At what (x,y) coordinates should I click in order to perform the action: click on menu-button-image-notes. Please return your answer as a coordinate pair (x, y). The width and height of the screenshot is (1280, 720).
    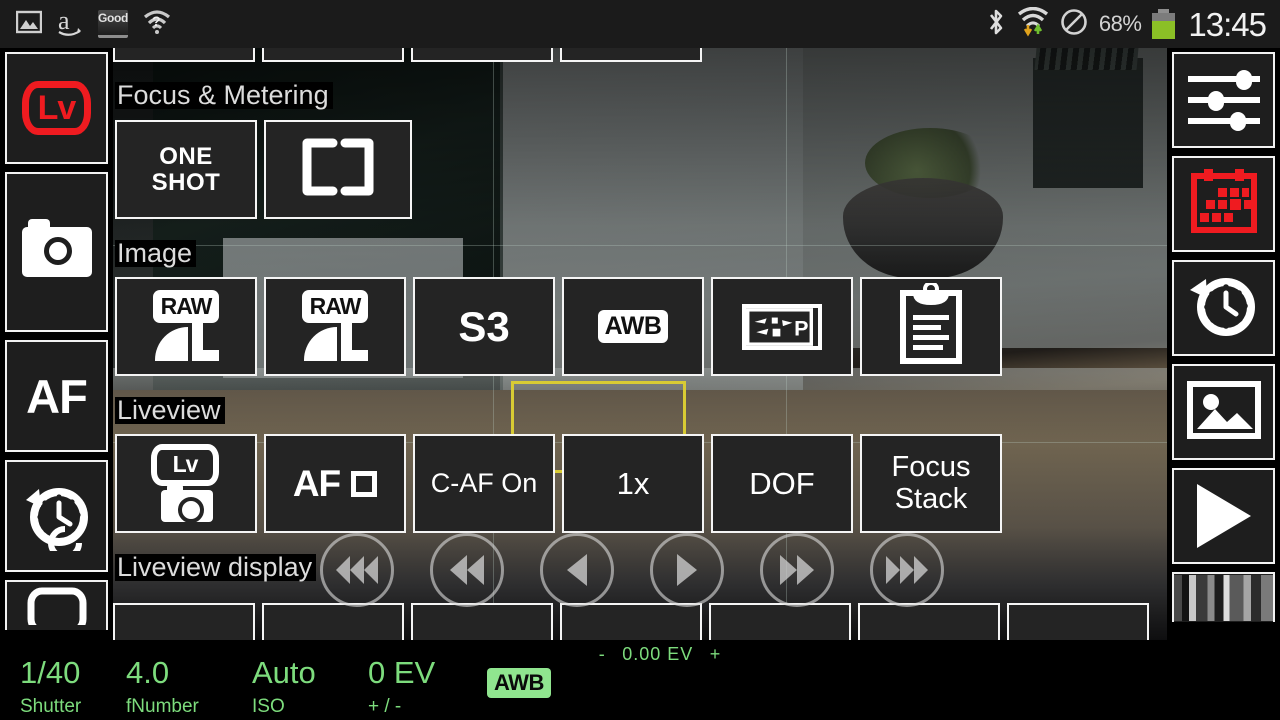
    Looking at the image, I should click on (931, 326).